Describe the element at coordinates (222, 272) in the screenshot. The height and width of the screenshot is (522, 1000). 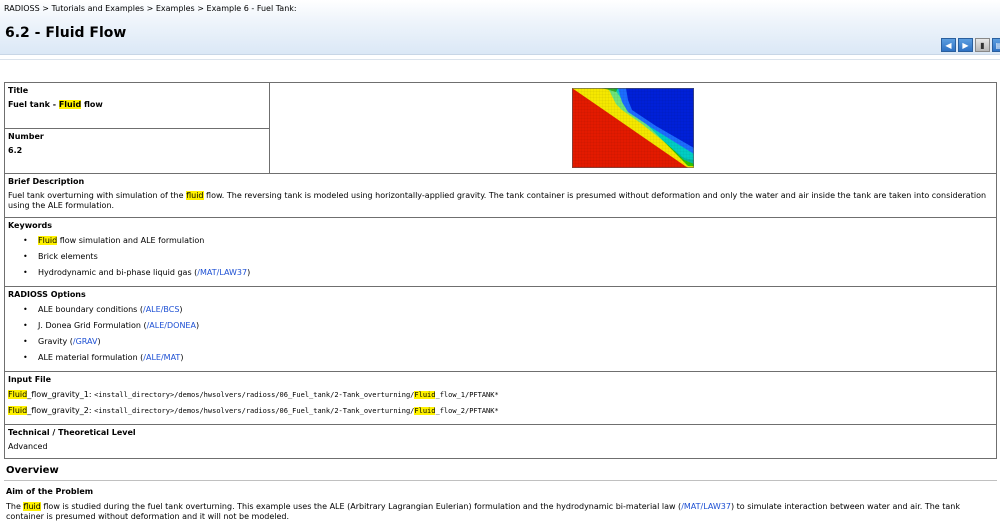
I see `mat-law37-link: /MAT/LAW37` at that location.